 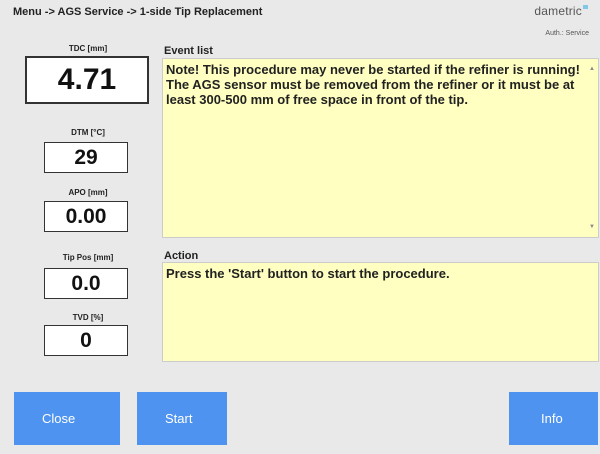 I want to click on action-title: Action, so click(x=181, y=256).